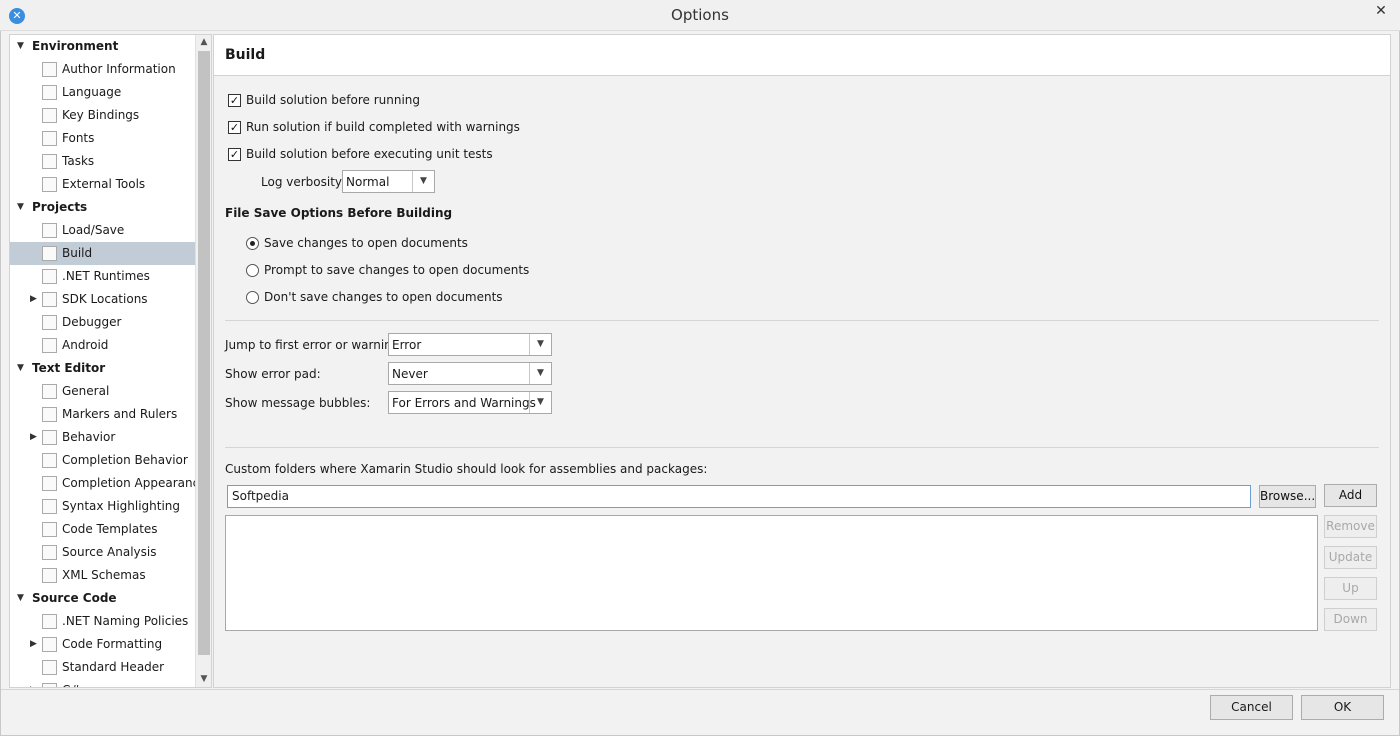  What do you see at coordinates (49, 345) in the screenshot?
I see `android-icon` at bounding box center [49, 345].